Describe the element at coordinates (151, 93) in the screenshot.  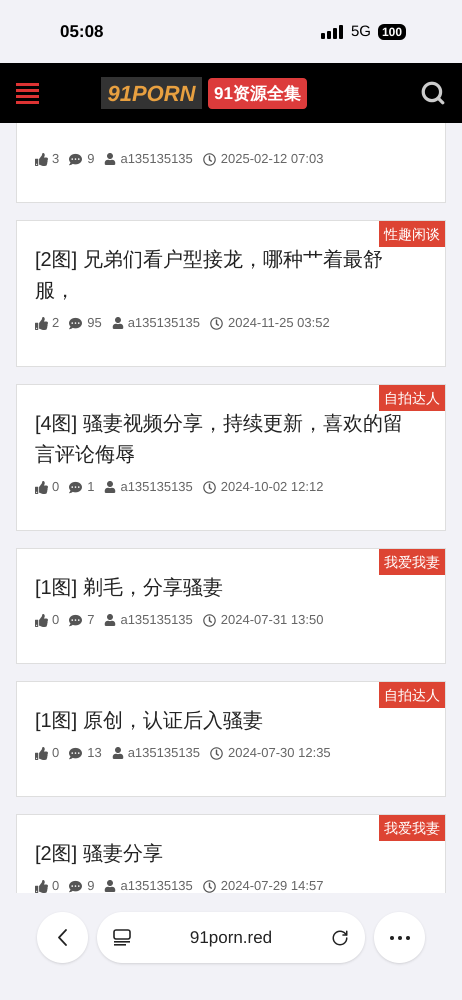
I see `site-logo: 91PORN` at that location.